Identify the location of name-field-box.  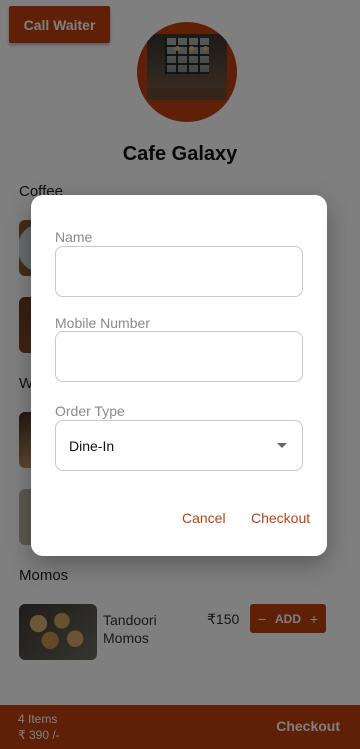
(179, 271).